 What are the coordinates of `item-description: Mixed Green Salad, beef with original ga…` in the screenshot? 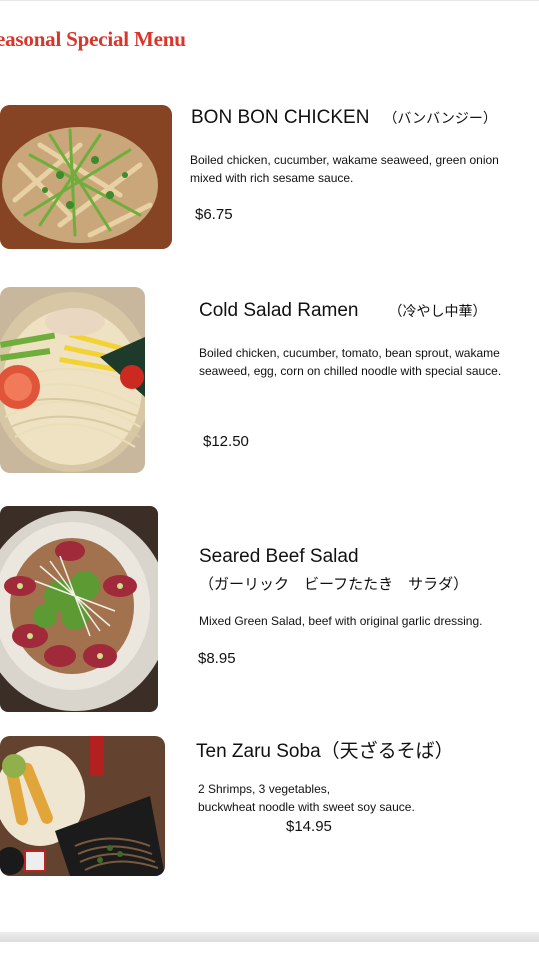 It's located at (341, 621).